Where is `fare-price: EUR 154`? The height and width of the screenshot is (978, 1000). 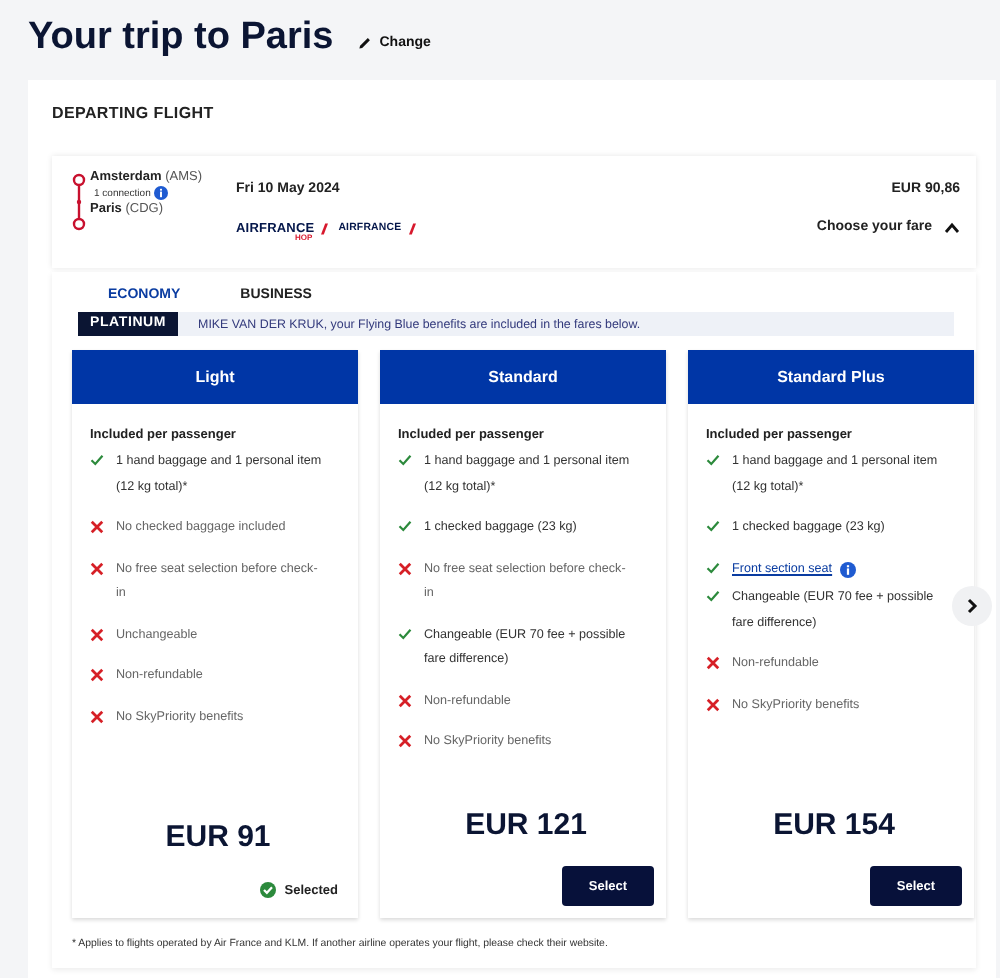 fare-price: EUR 154 is located at coordinates (834, 825).